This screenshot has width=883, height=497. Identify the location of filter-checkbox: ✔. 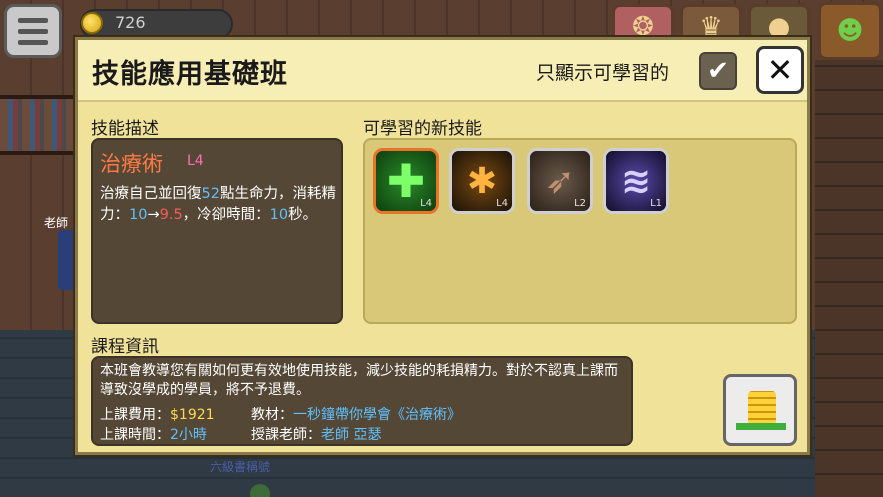
(718, 71).